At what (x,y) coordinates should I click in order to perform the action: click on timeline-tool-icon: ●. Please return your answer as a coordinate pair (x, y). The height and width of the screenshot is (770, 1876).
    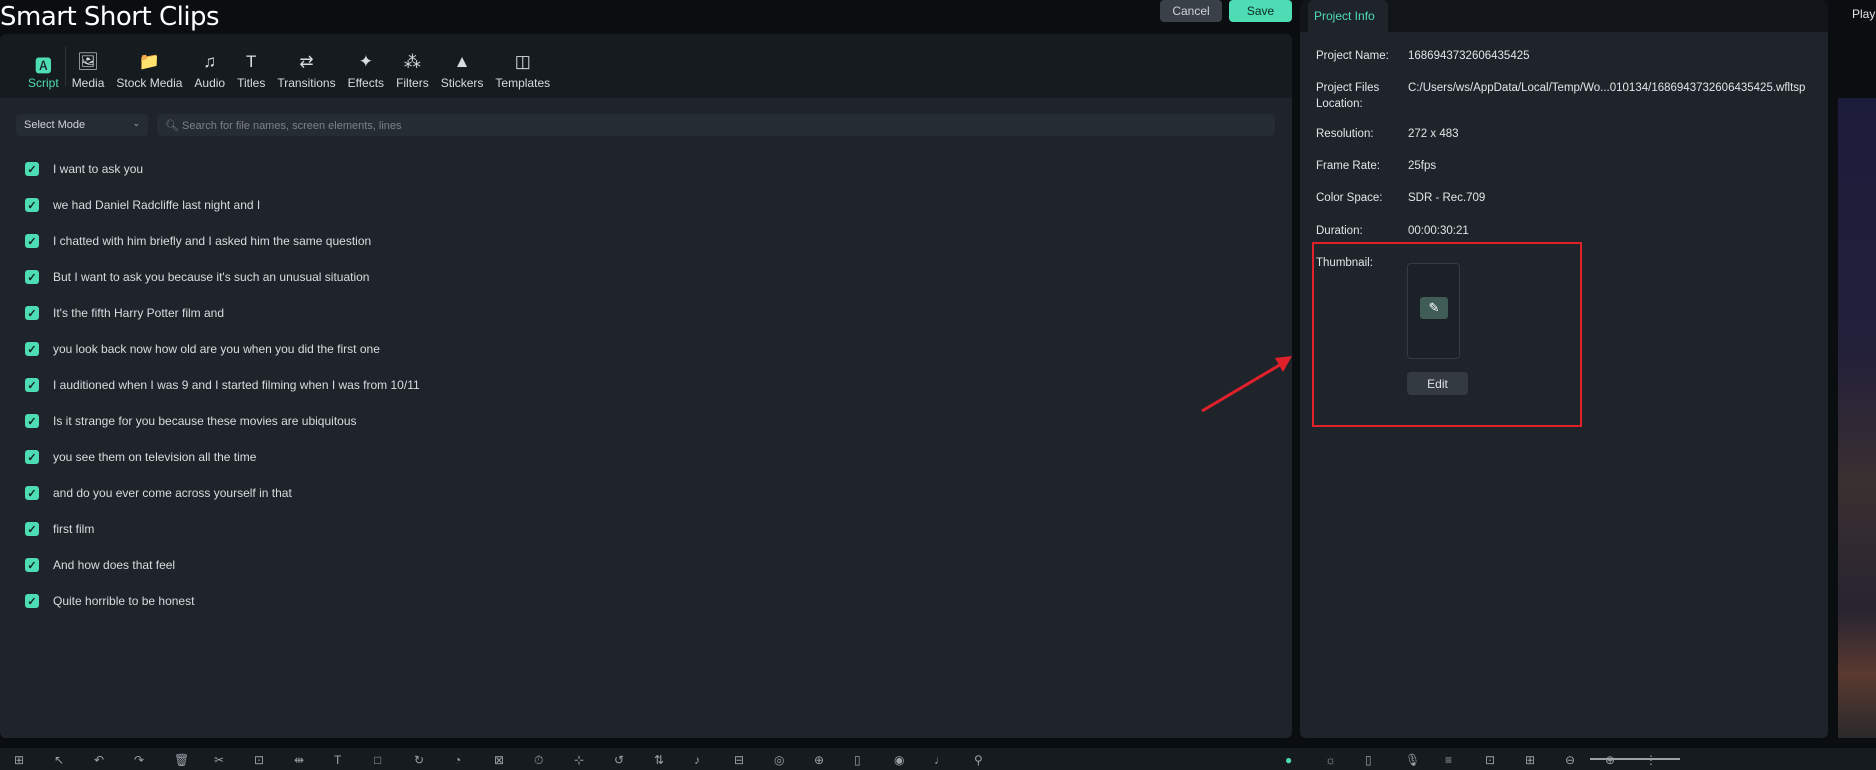
    Looking at the image, I should click on (1288, 760).